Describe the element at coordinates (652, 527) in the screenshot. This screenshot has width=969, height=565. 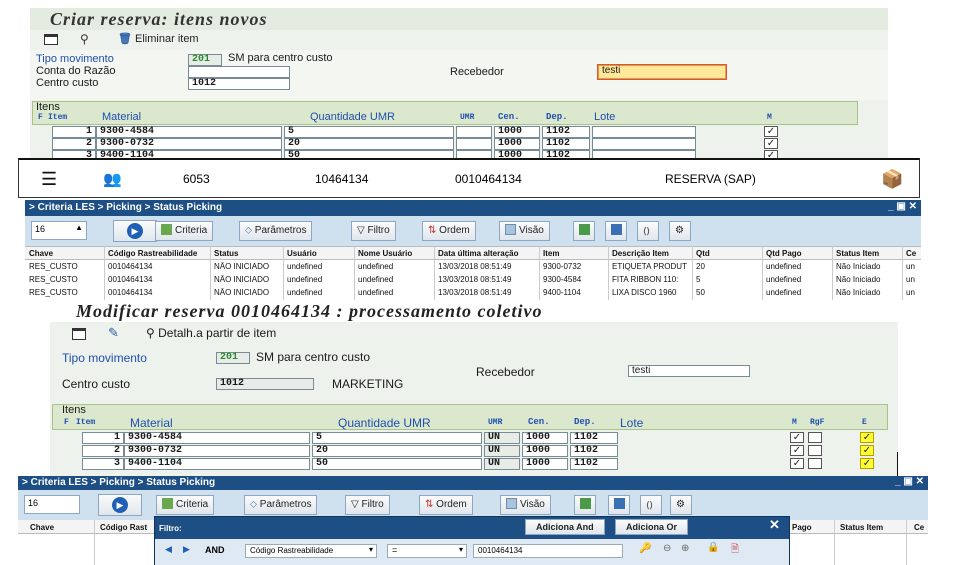
I see `add-or-button: Adiciona Or` at that location.